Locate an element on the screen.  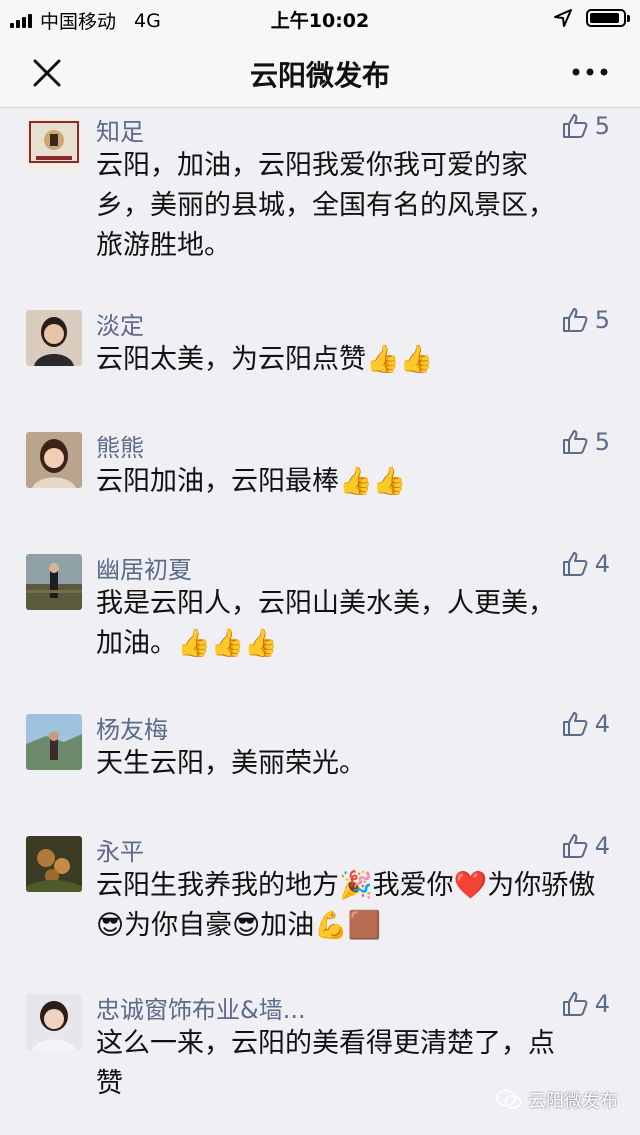
commenter-name: 永平 is located at coordinates (120, 849).